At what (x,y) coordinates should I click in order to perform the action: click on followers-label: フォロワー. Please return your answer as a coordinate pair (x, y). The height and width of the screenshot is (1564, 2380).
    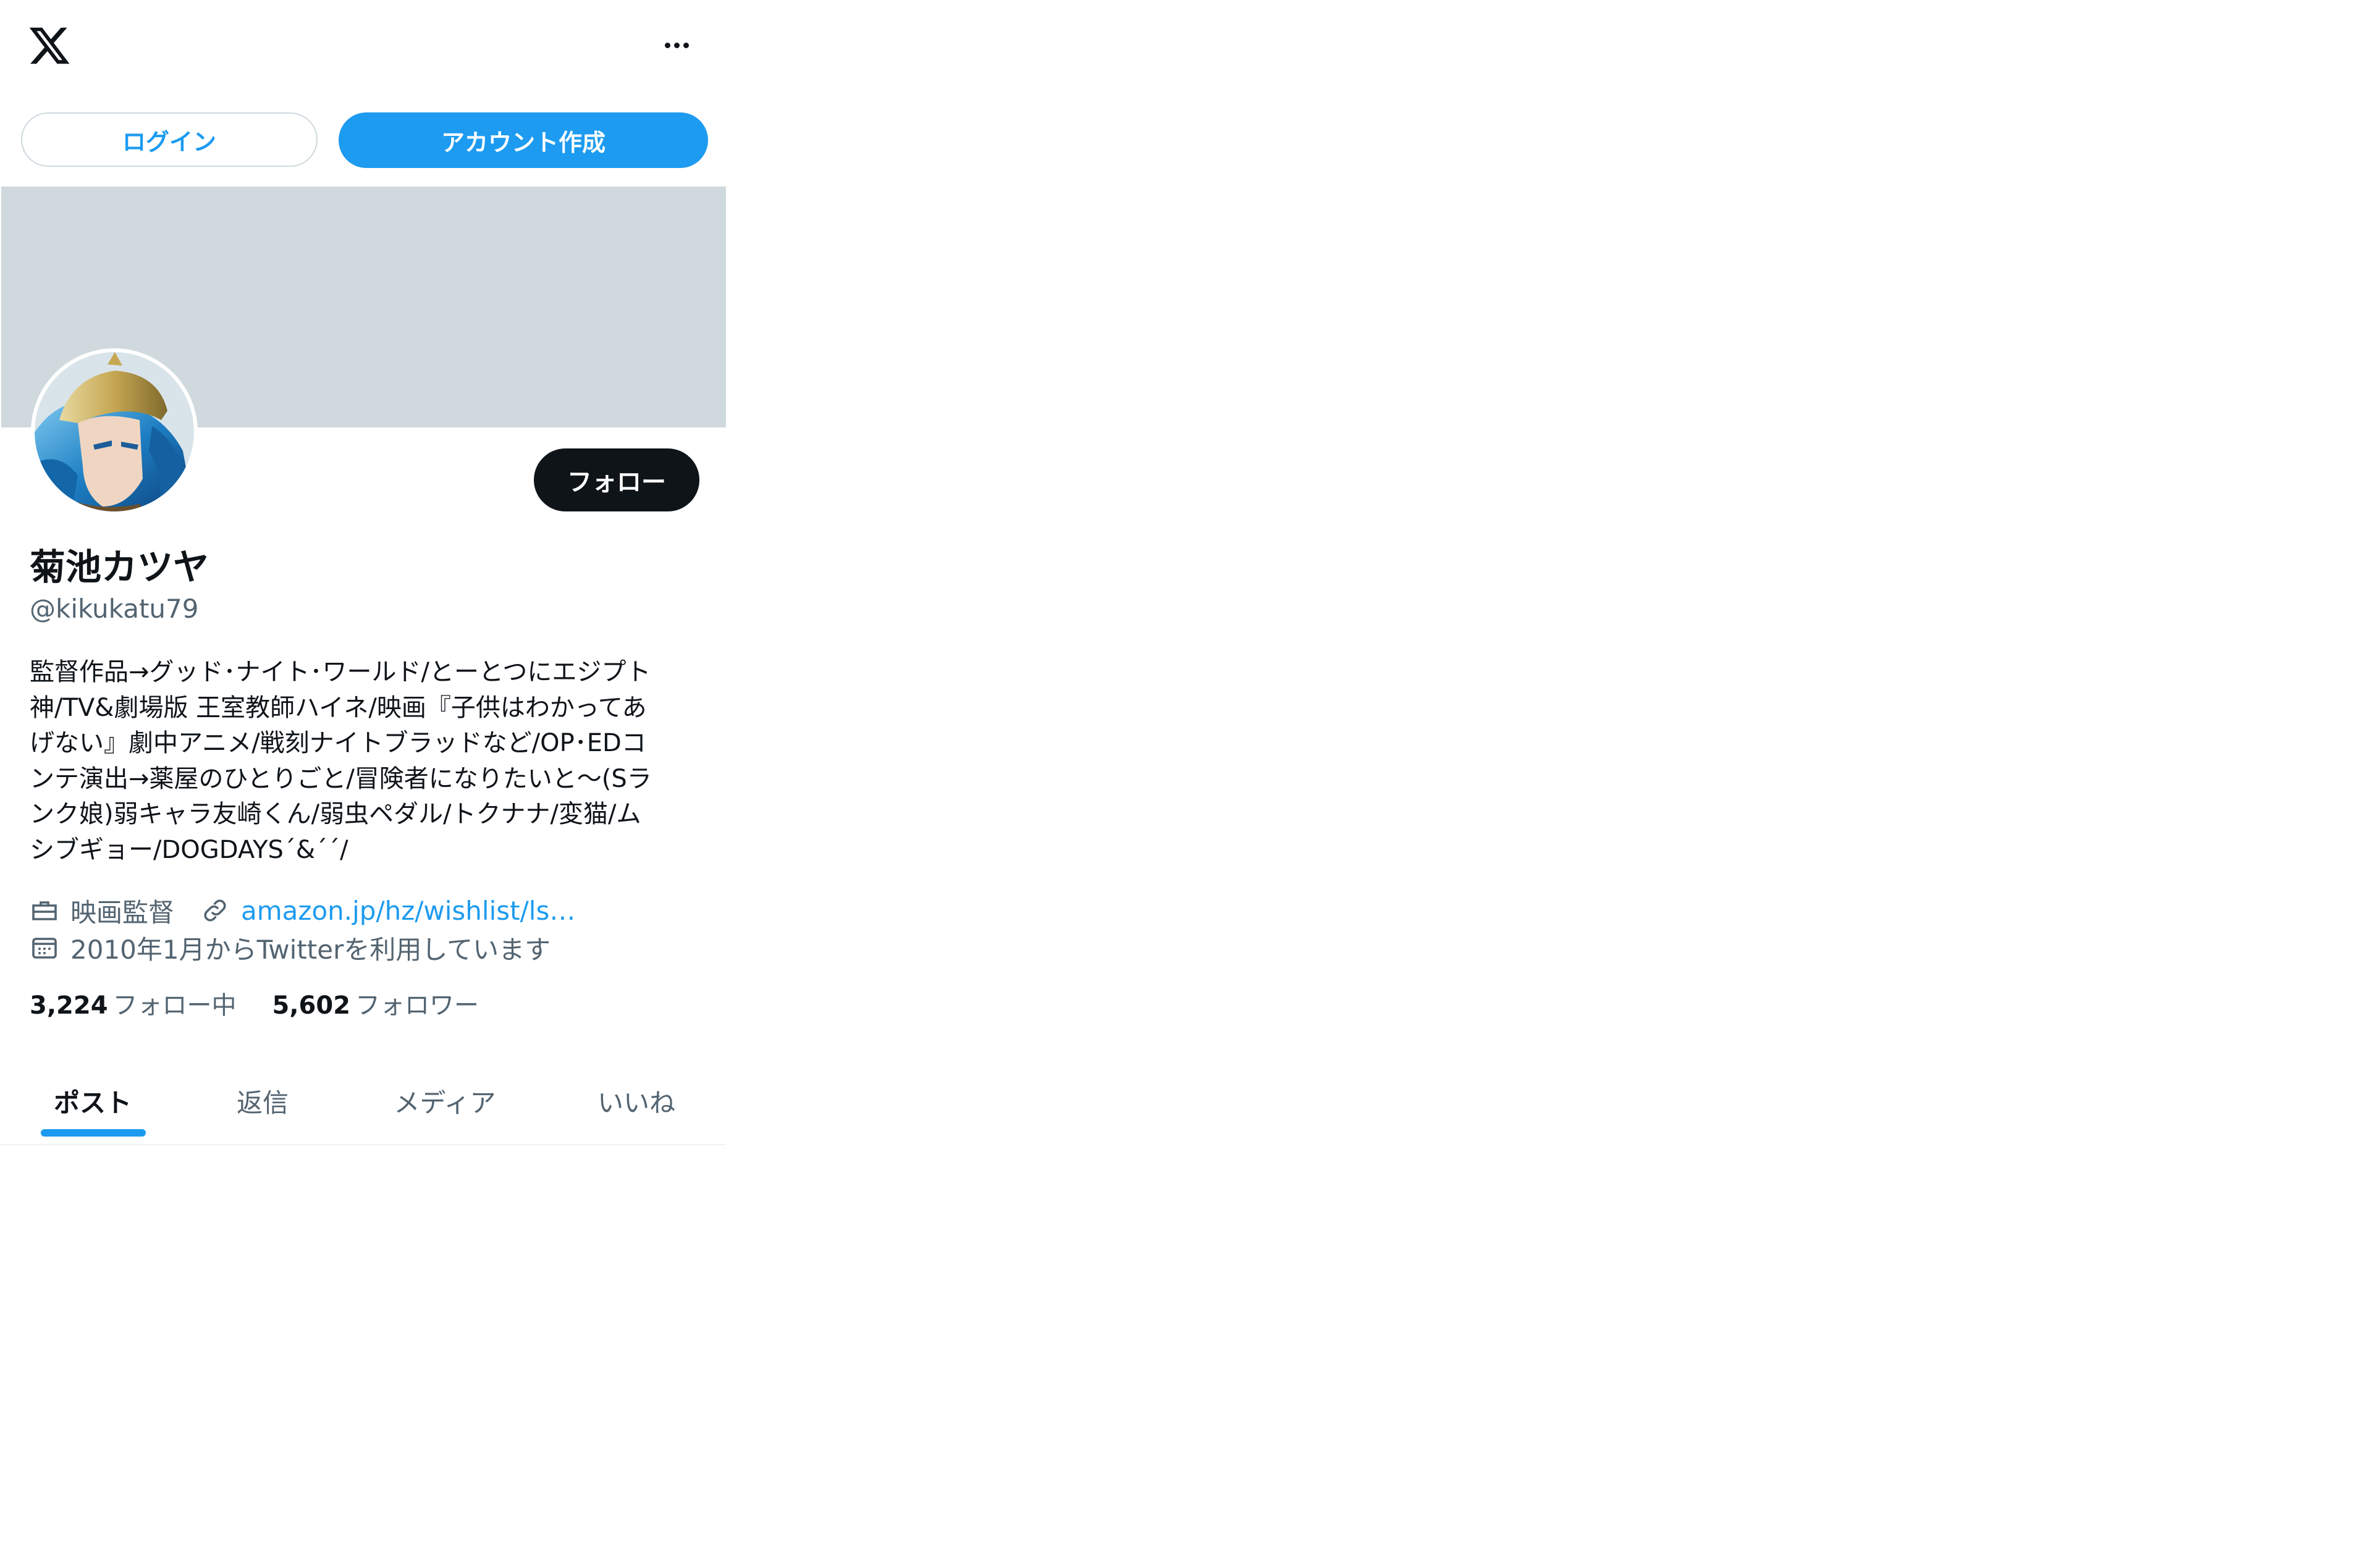
    Looking at the image, I should click on (417, 1005).